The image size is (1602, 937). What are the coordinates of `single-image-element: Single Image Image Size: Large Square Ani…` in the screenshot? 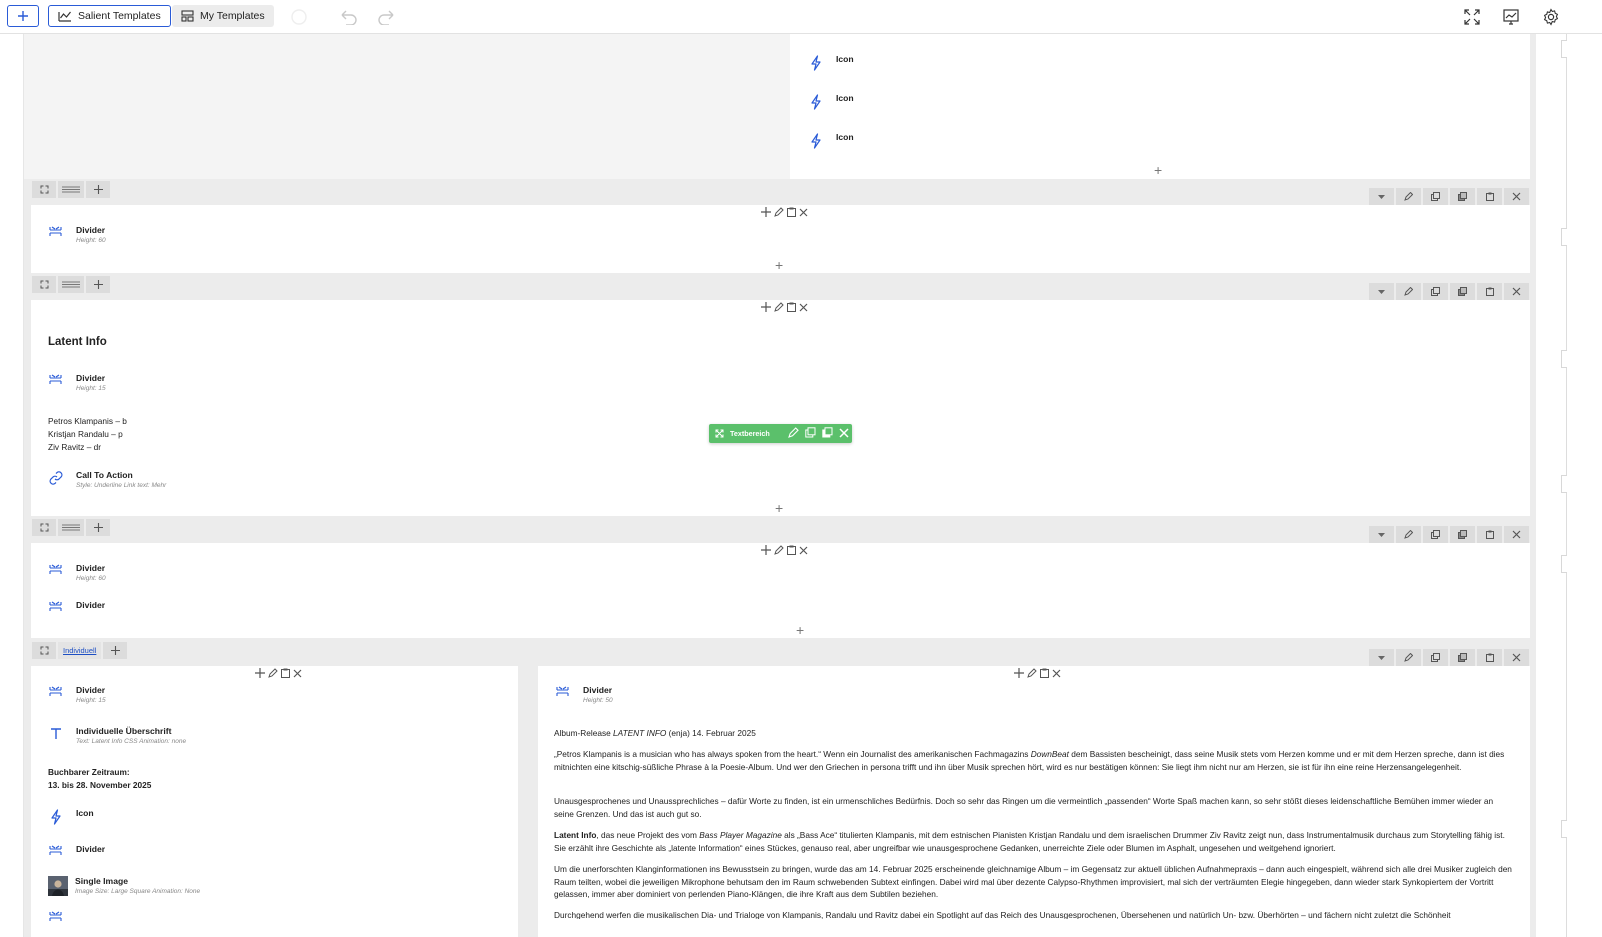 It's located at (124, 886).